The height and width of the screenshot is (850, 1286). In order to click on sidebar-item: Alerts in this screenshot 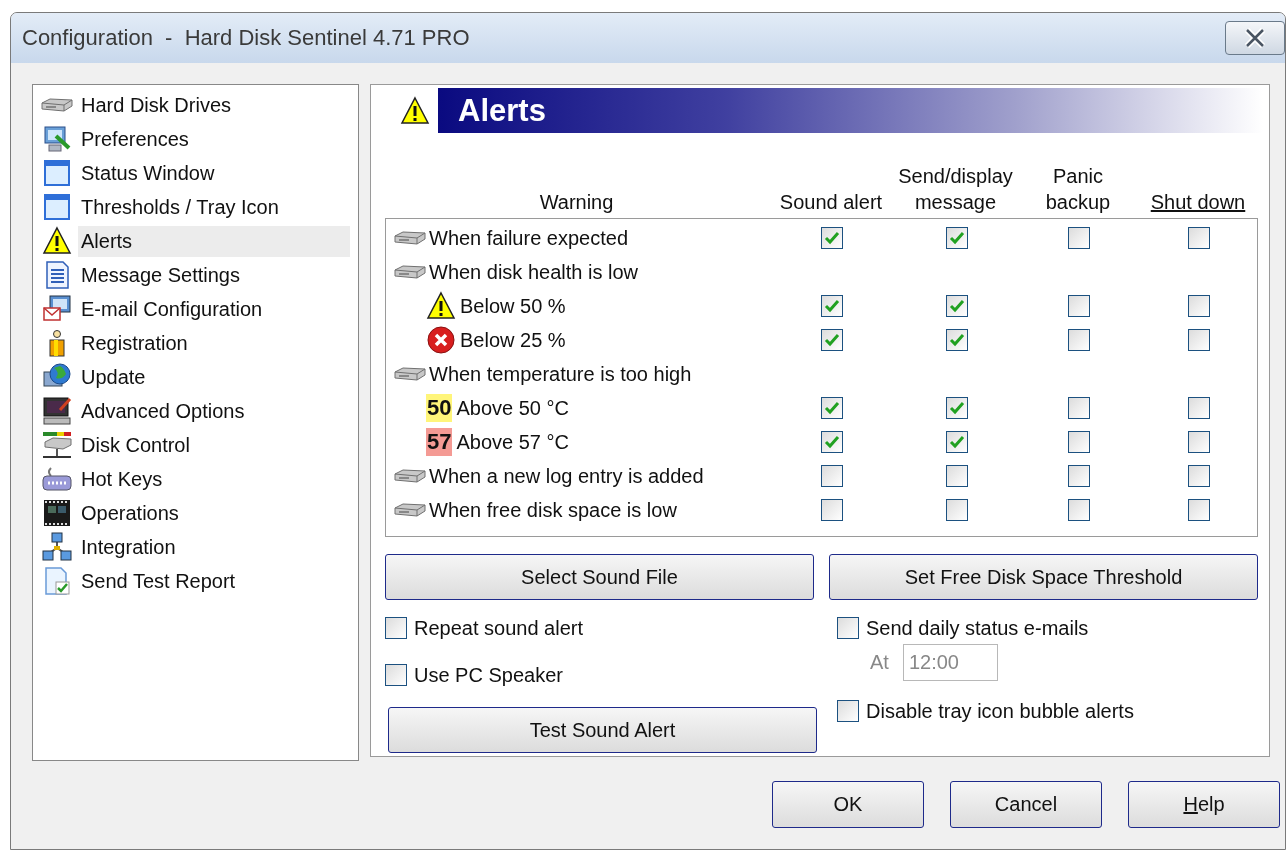, I will do `click(214, 241)`.